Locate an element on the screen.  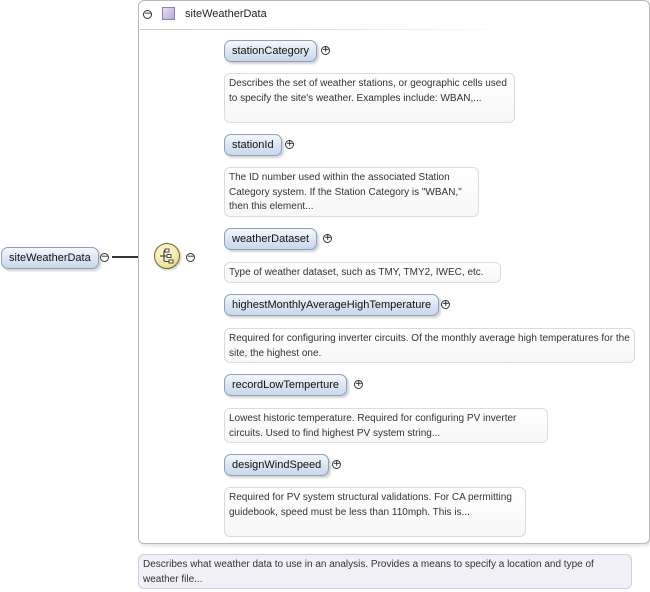
element-box-stationCategory: stationCategory is located at coordinates (271, 51).